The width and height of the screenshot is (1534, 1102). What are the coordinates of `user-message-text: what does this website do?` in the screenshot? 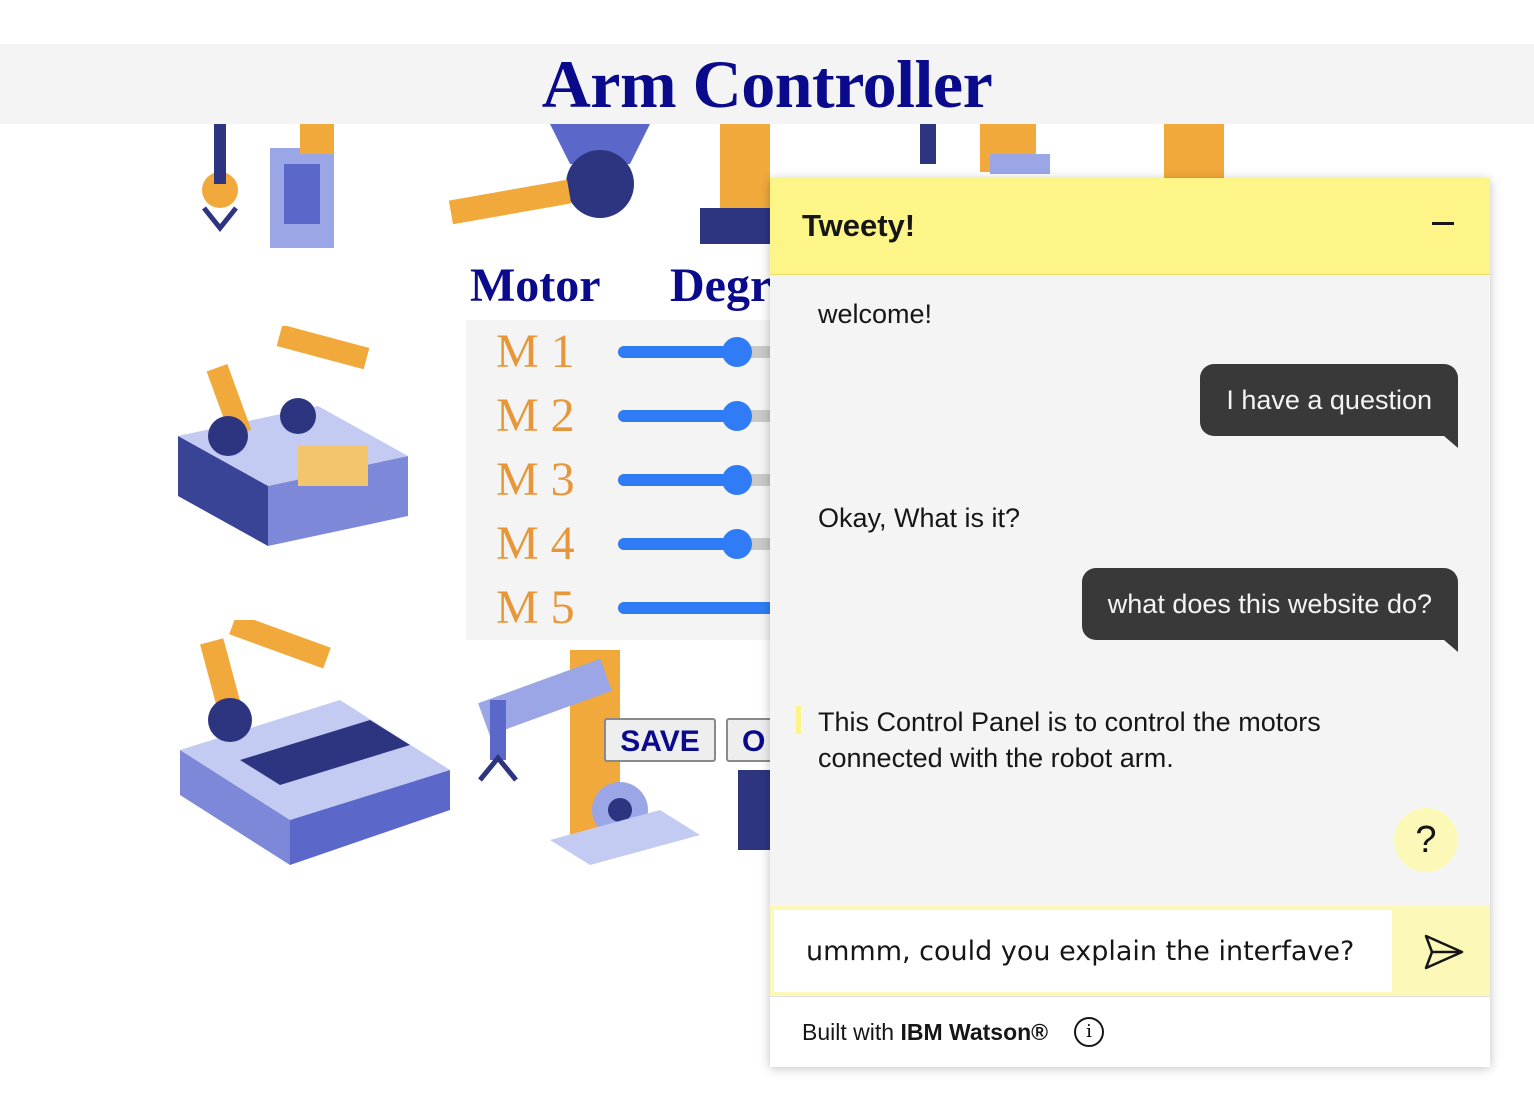 It's located at (1269, 604).